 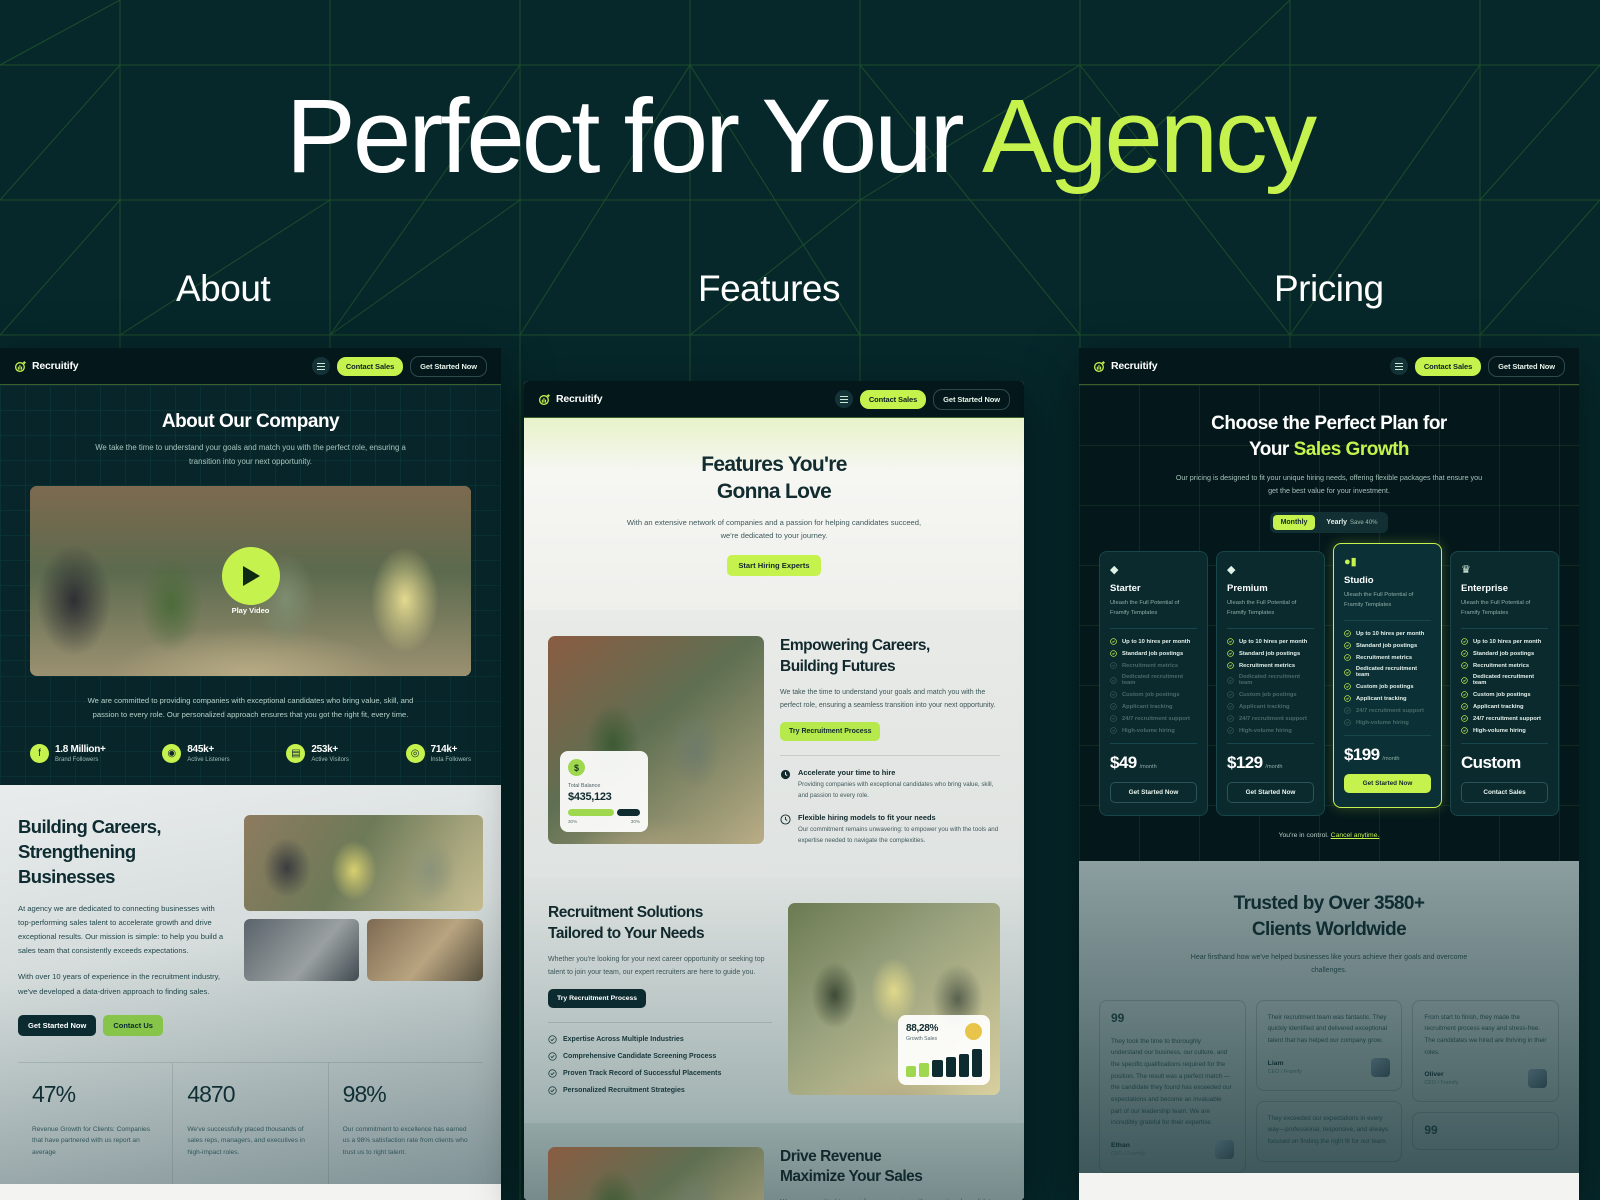 I want to click on billing-period-toggle: Monthly Yearly Save 40%, so click(x=1329, y=523).